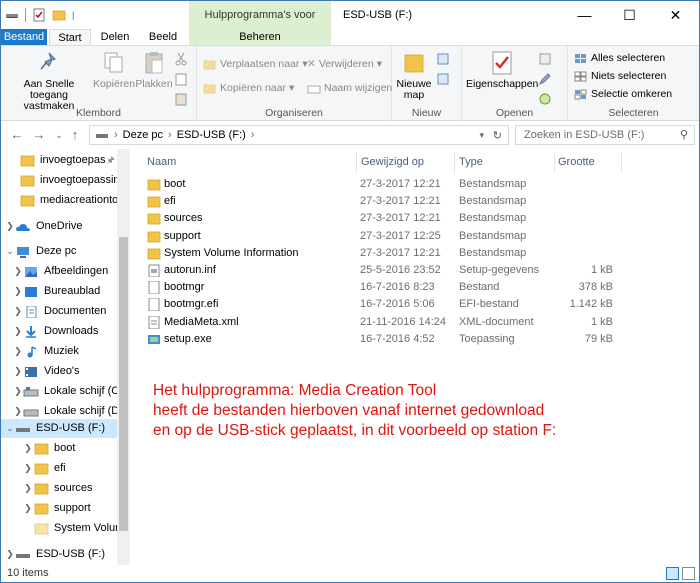  I want to click on up-arrow-icon: ↑, so click(75, 135).